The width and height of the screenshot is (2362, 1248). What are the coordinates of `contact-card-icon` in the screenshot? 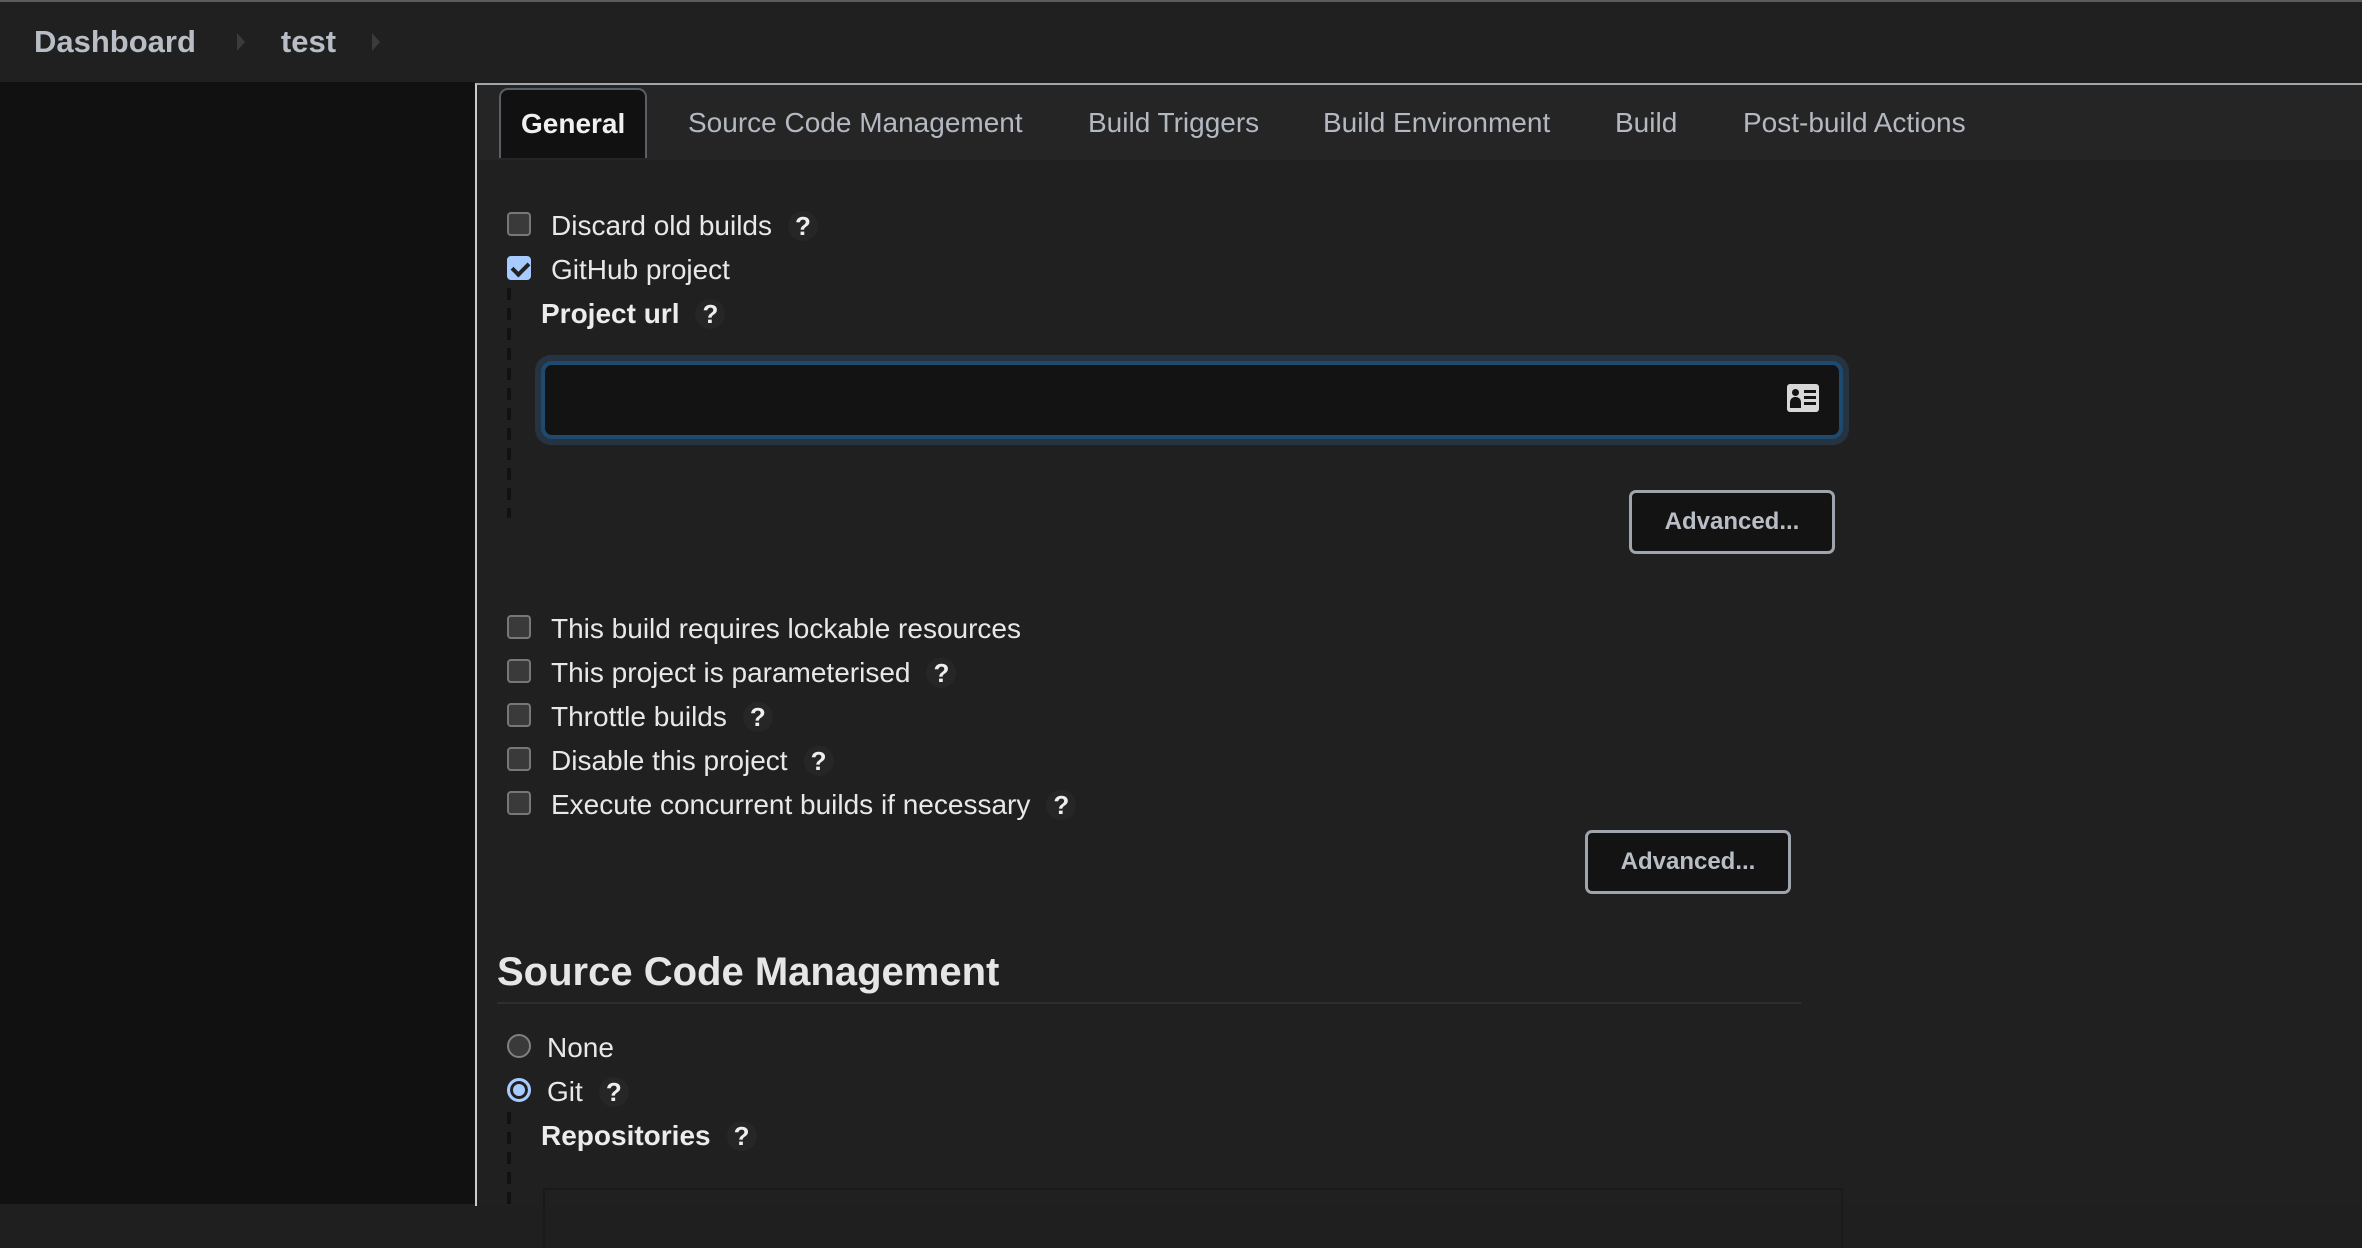 It's located at (1803, 398).